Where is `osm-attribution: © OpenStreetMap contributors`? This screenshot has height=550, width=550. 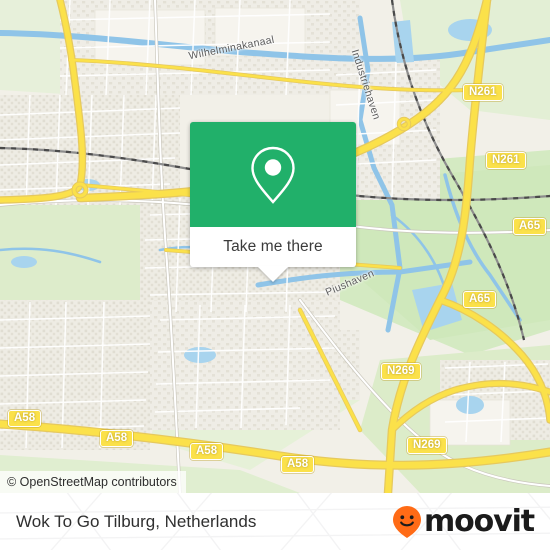
osm-attribution: © OpenStreetMap contributors is located at coordinates (93, 482).